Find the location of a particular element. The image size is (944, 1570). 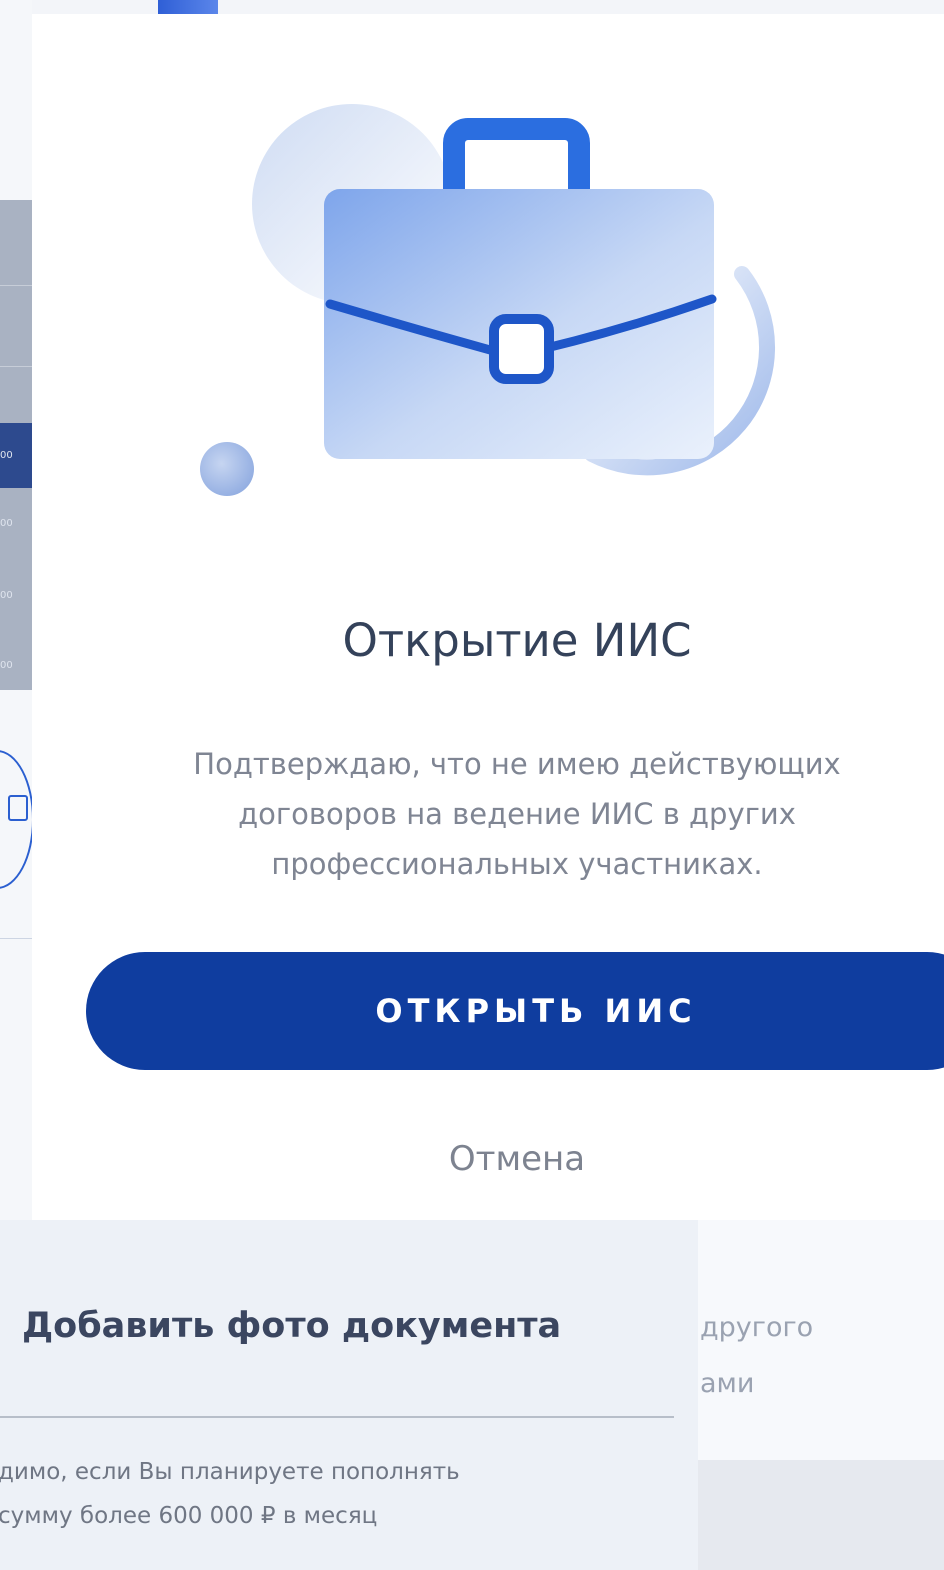

sheet-hint-line: сумму более 600 000 ₽ в месяц is located at coordinates (189, 1516).